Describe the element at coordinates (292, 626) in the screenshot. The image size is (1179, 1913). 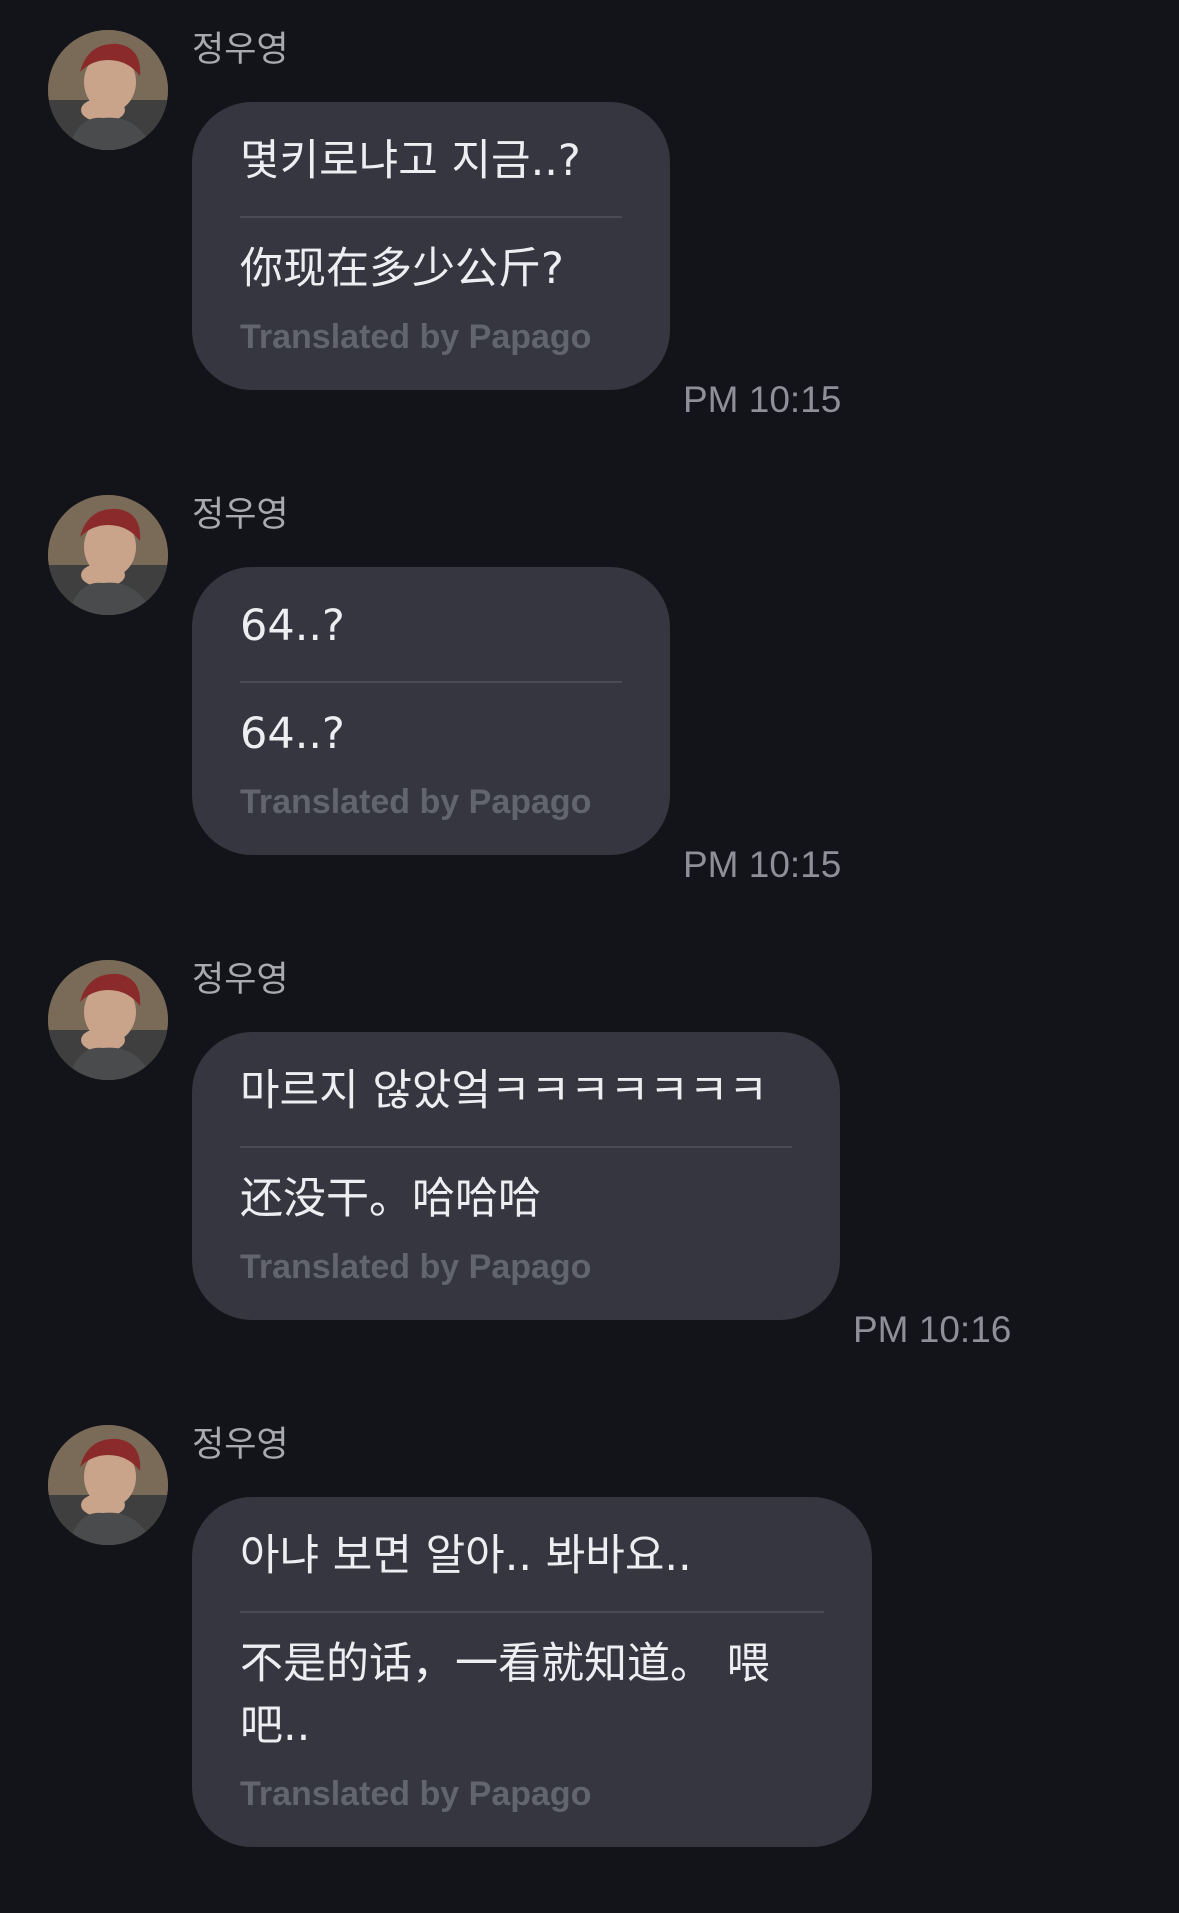
I see `original-text: 64..?` at that location.